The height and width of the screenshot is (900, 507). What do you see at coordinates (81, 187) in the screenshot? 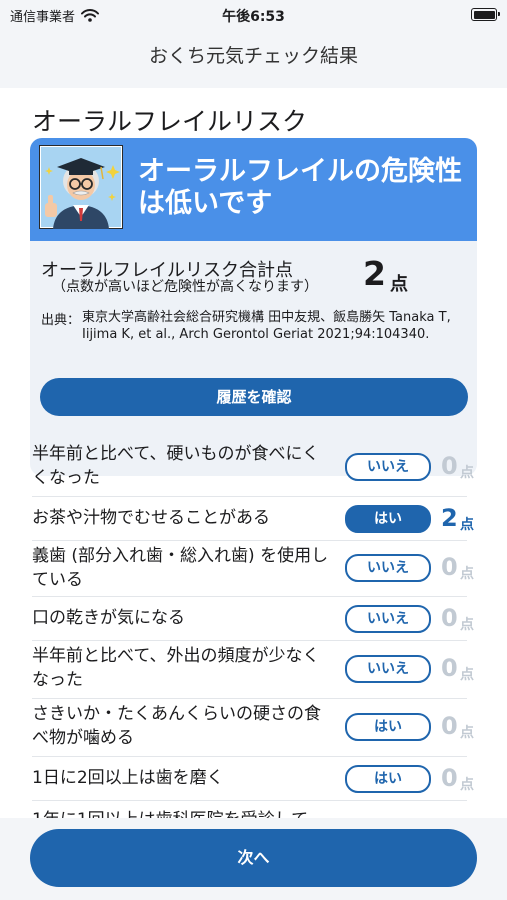
I see `doctor-illustration` at bounding box center [81, 187].